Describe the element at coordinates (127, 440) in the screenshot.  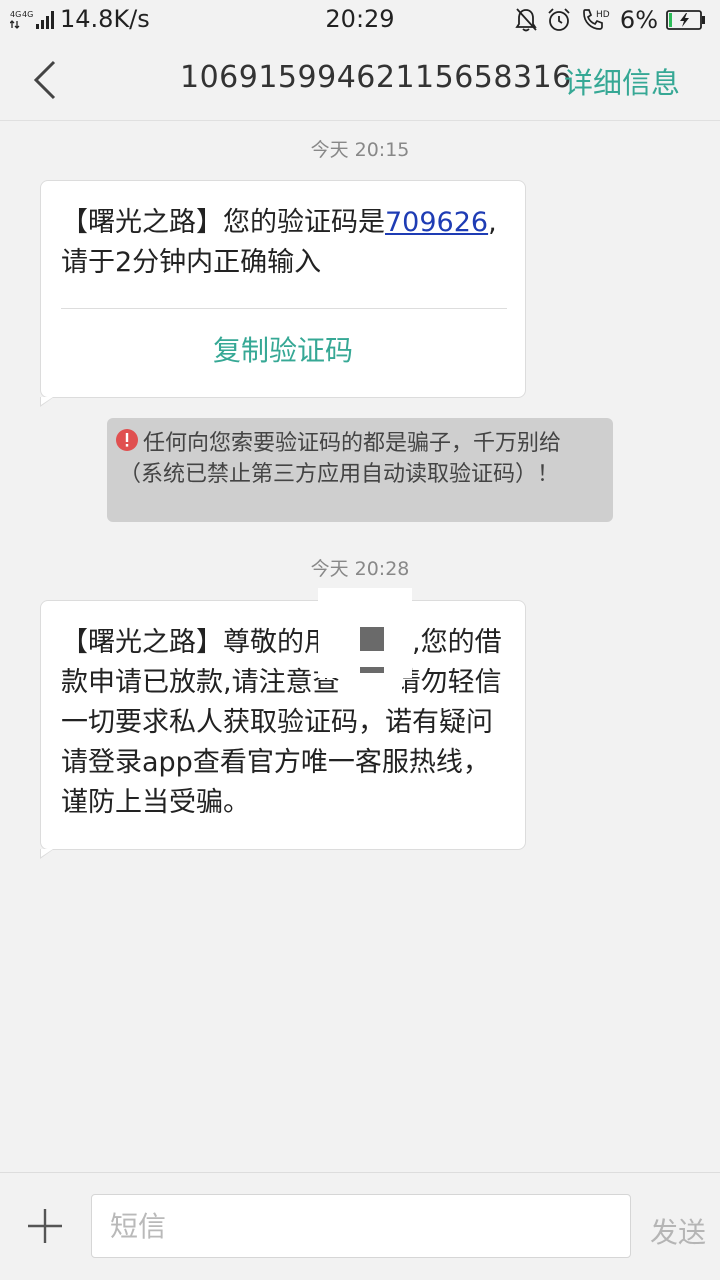
I see `alert-icon` at that location.